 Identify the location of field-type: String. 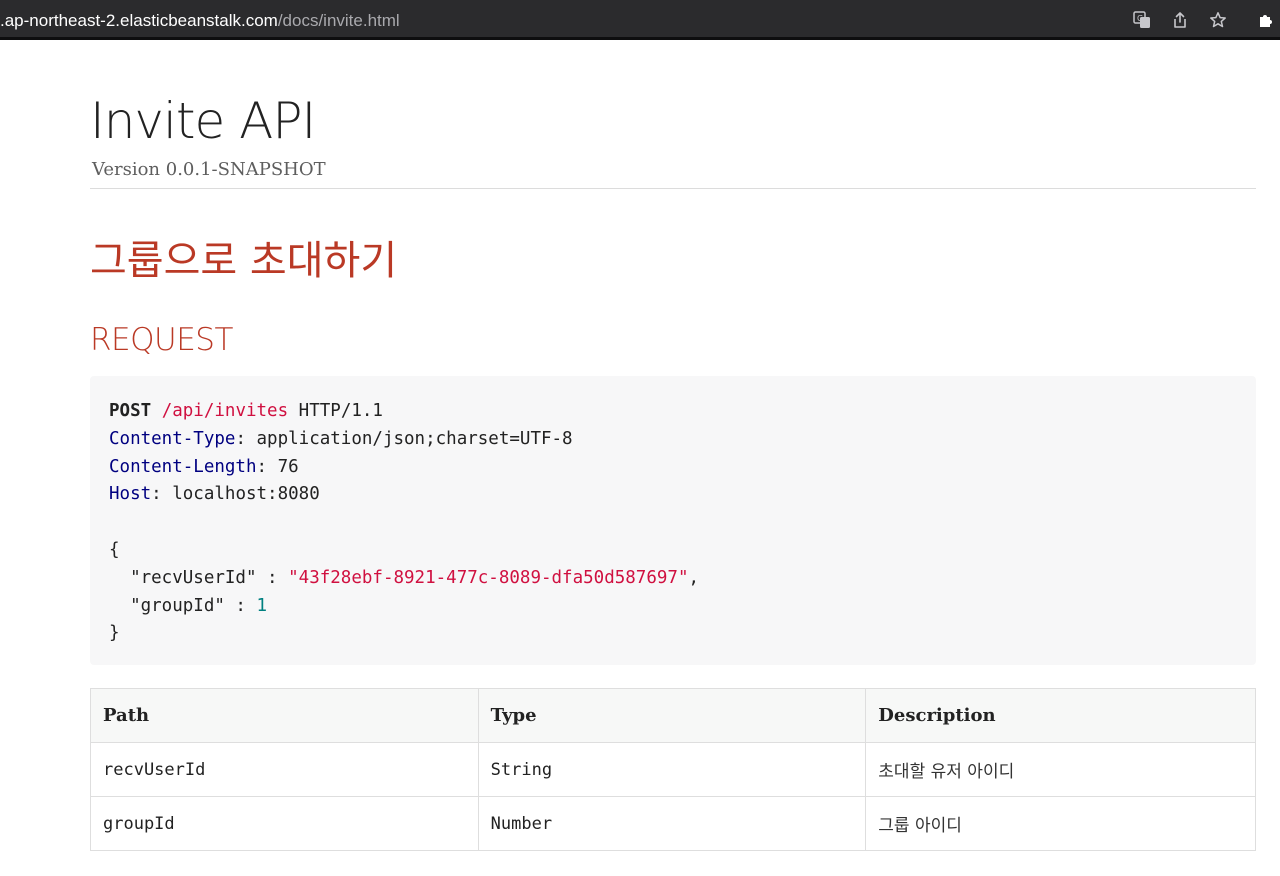
(672, 769).